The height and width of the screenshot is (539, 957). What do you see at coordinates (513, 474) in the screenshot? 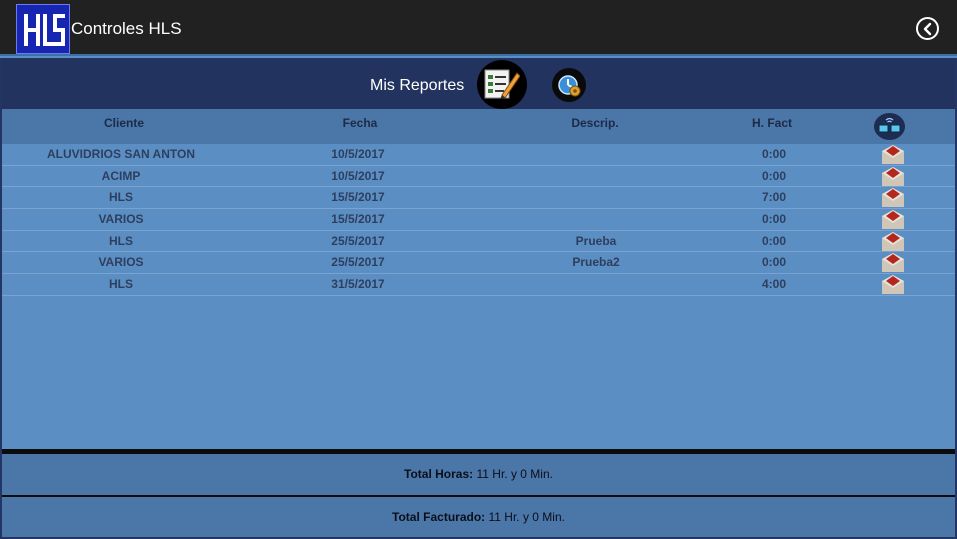
I see `total-horas-value: 11 Hr. y 0 Min.` at bounding box center [513, 474].